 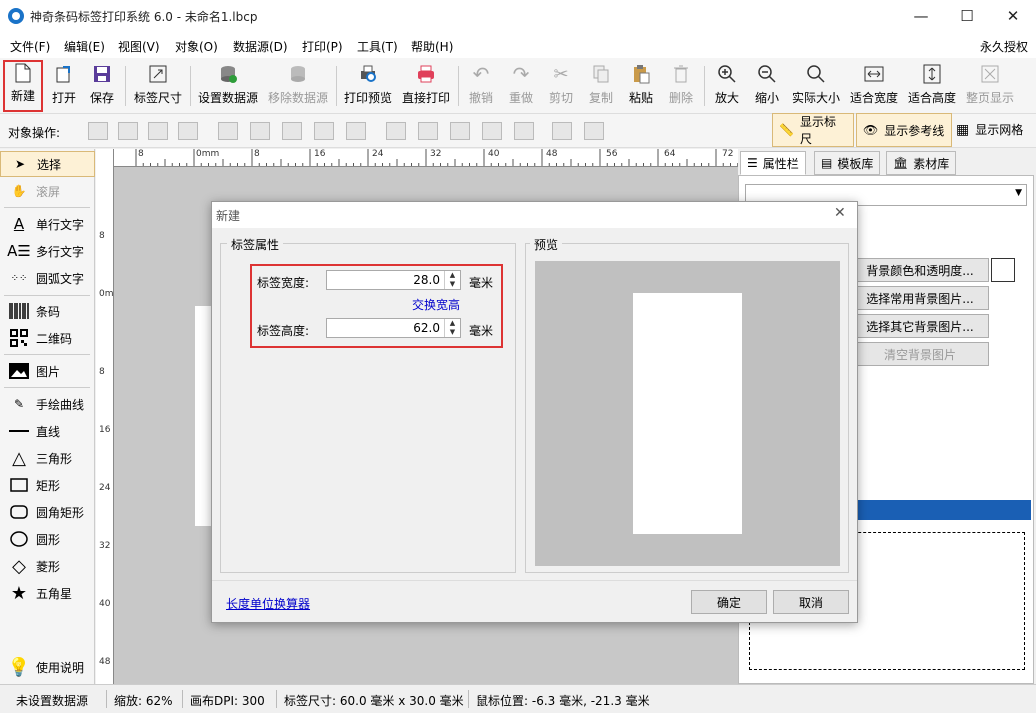 What do you see at coordinates (19, 539) in the screenshot?
I see `circle-icon` at bounding box center [19, 539].